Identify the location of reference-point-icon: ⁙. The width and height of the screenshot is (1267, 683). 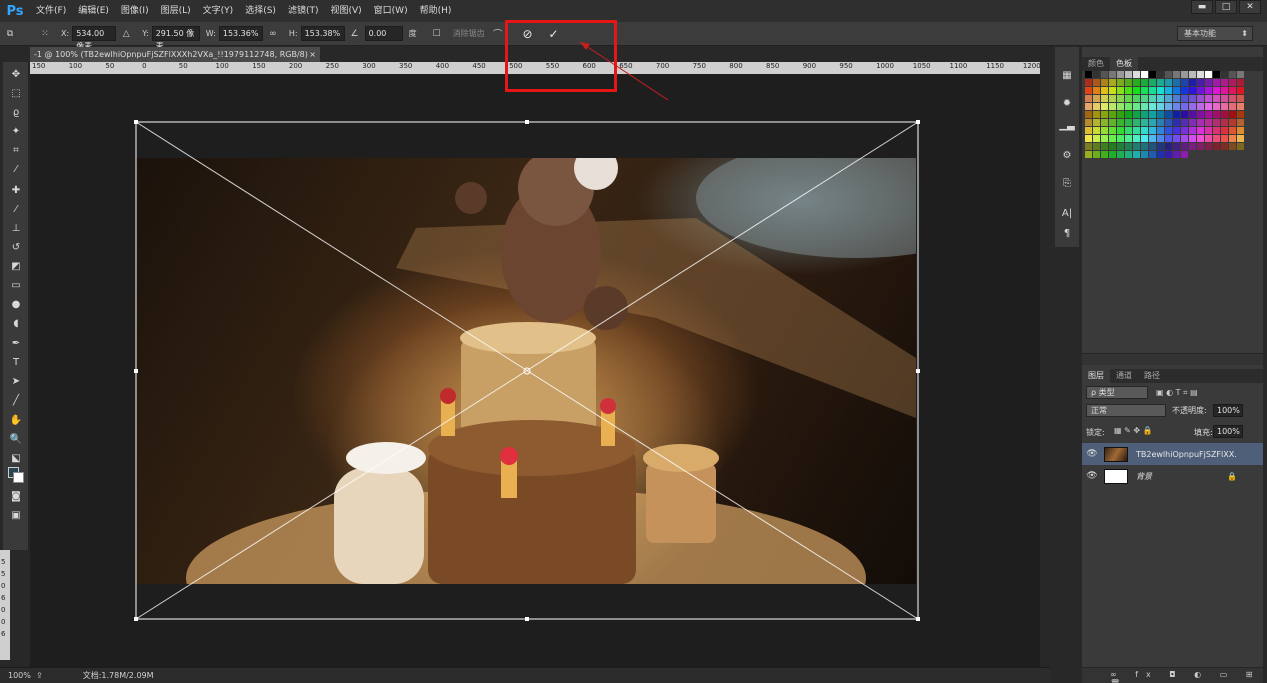
(45, 34).